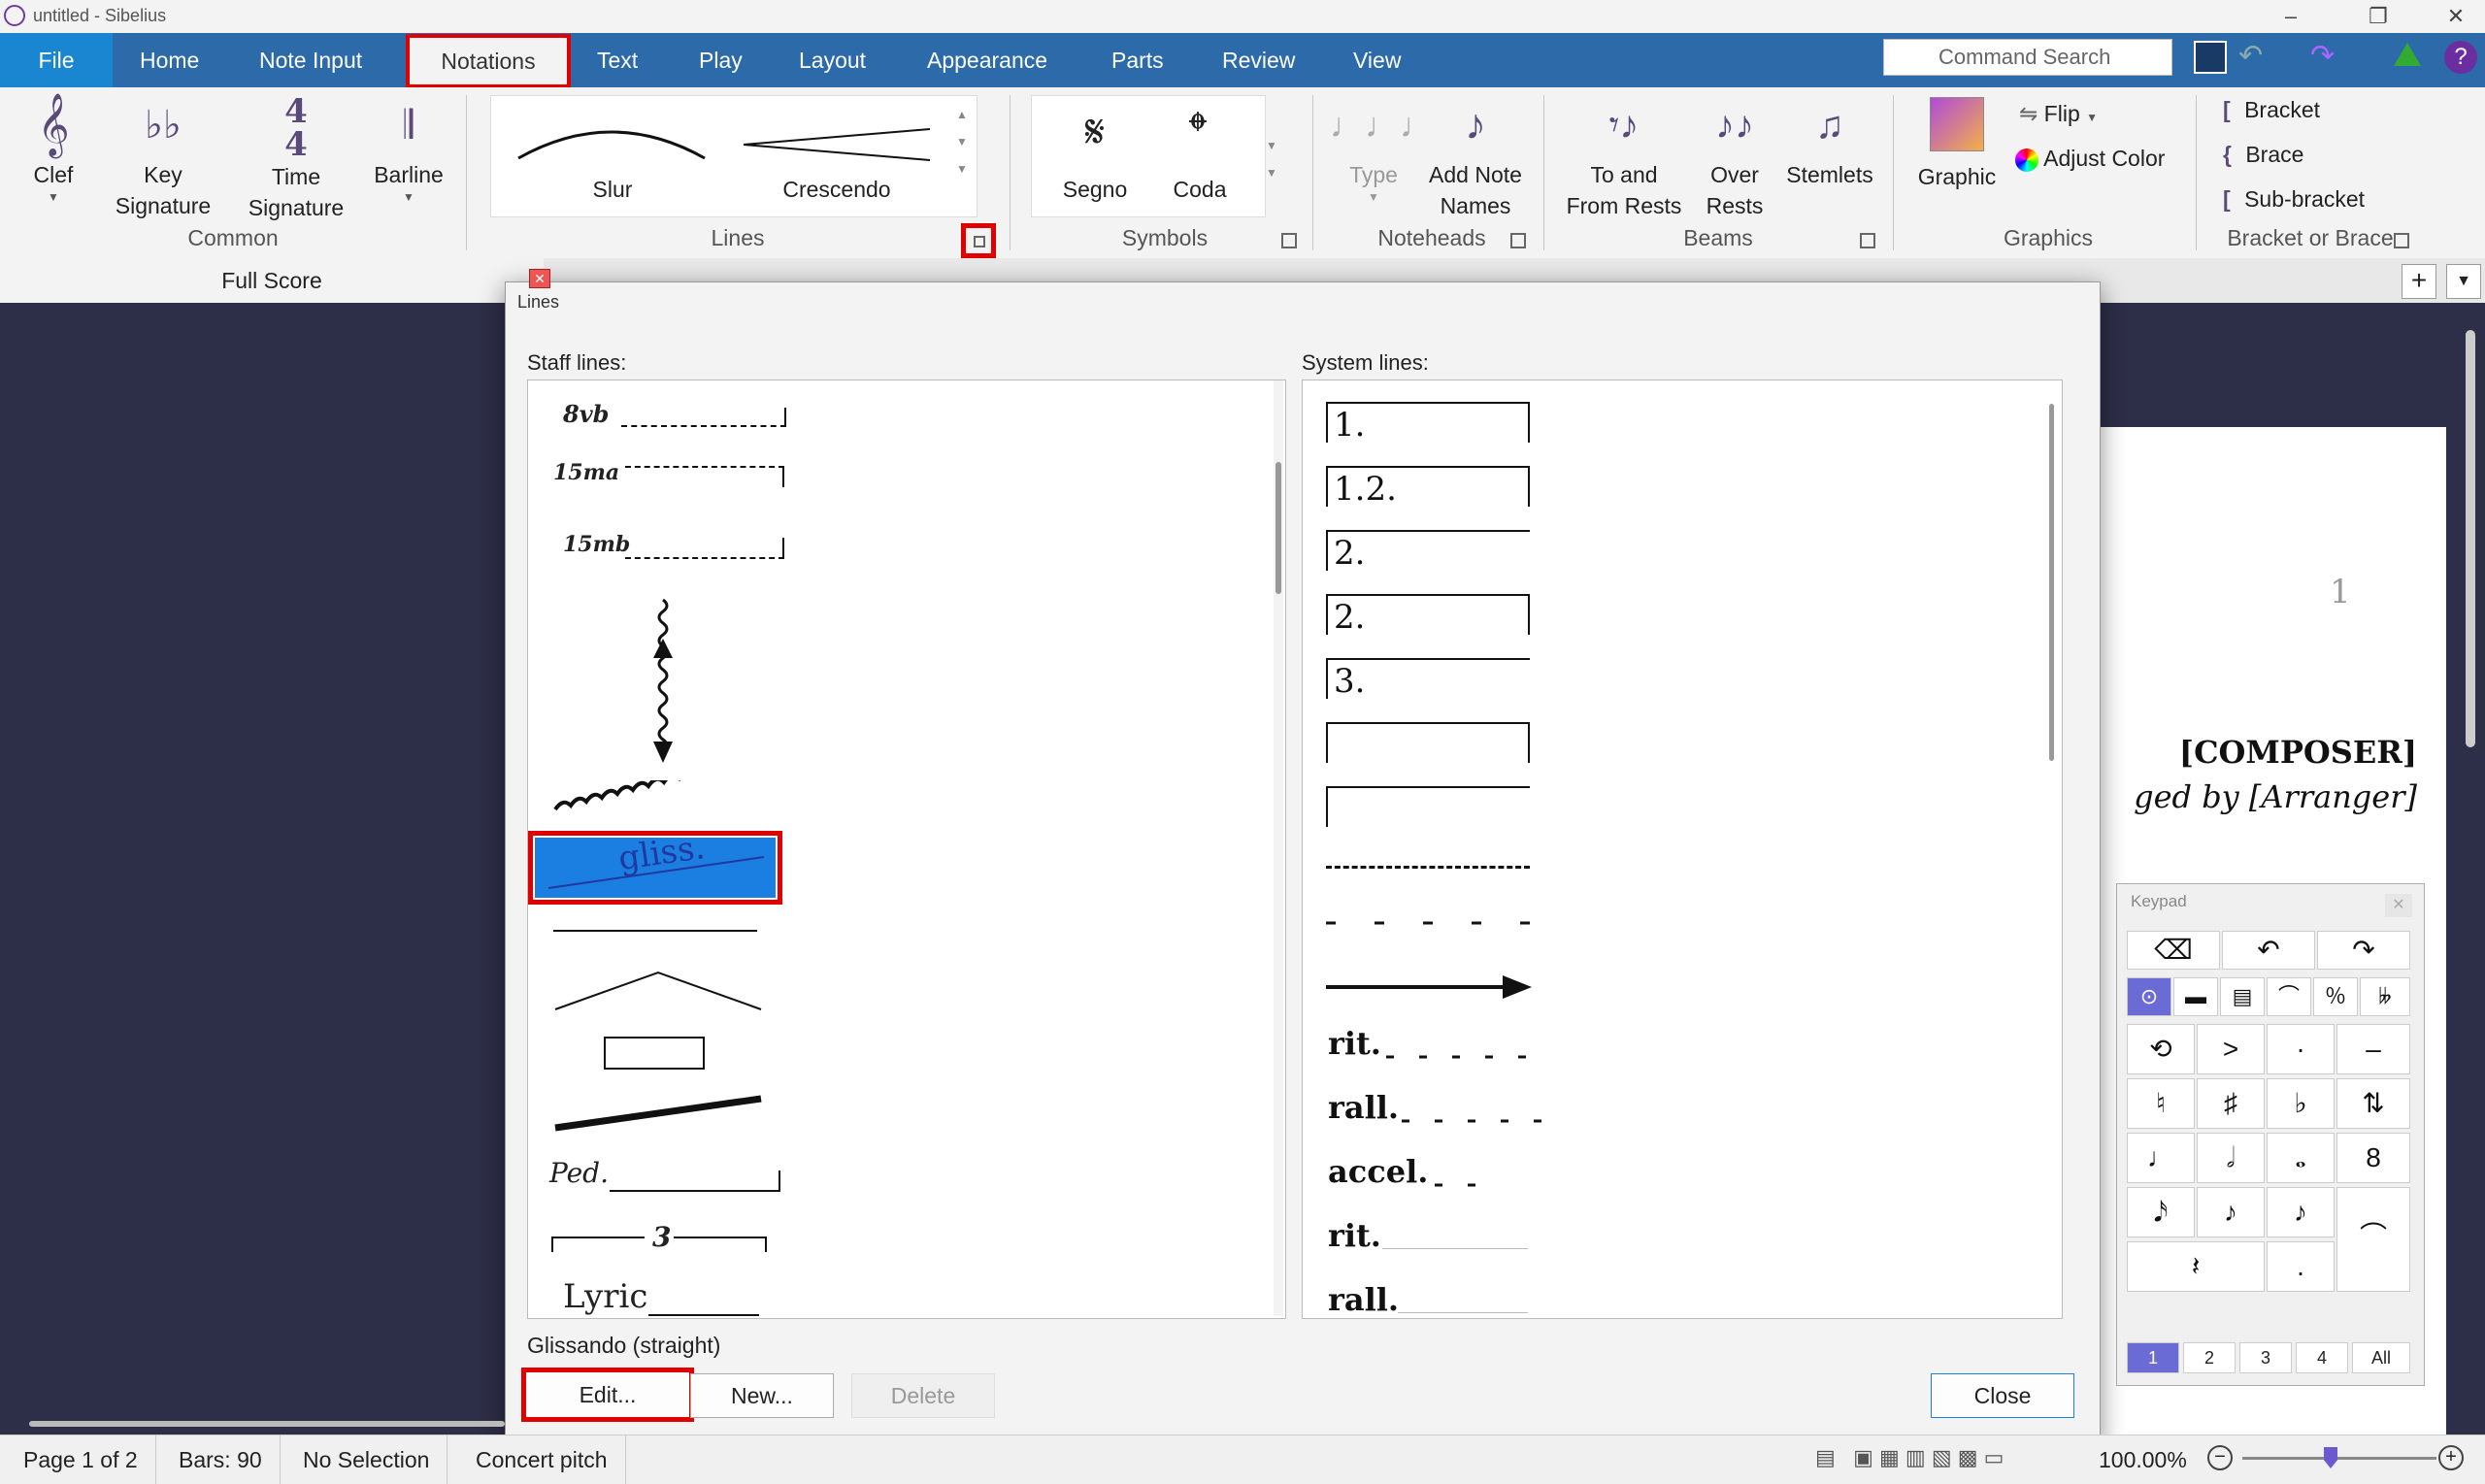 The image size is (2485, 1484). What do you see at coordinates (2161, 1212) in the screenshot?
I see `sixteenth-note-icon: 𝅘𝅥𝅯` at bounding box center [2161, 1212].